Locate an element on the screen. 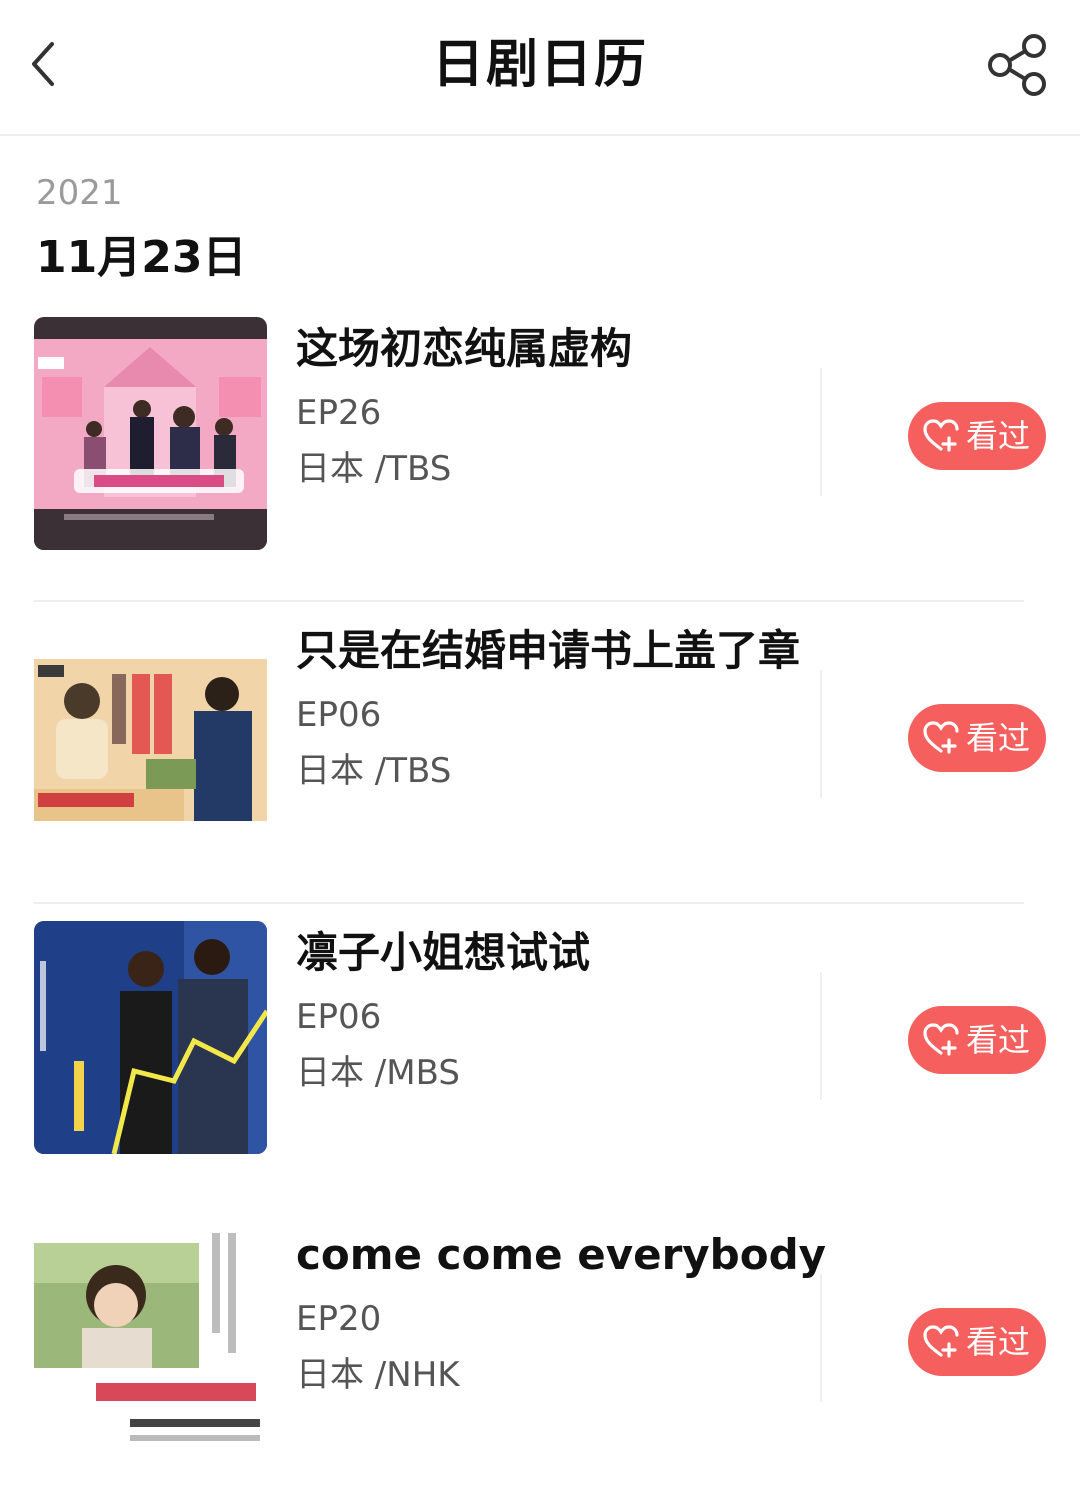  top-bar: 日剧日历 is located at coordinates (540, 68).